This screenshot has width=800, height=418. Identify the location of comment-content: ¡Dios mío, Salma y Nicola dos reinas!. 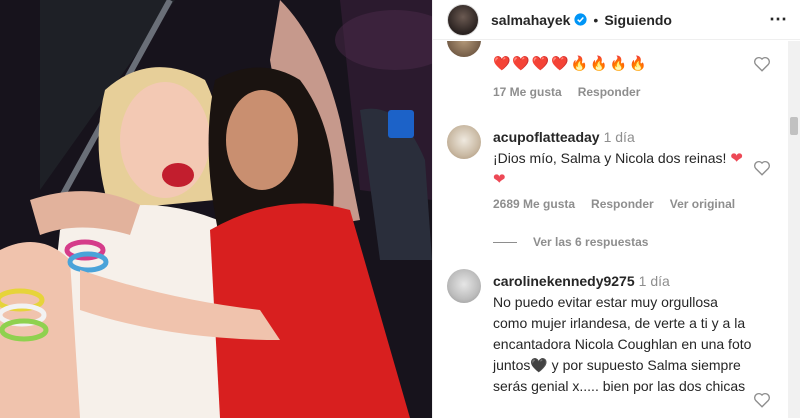
(610, 158).